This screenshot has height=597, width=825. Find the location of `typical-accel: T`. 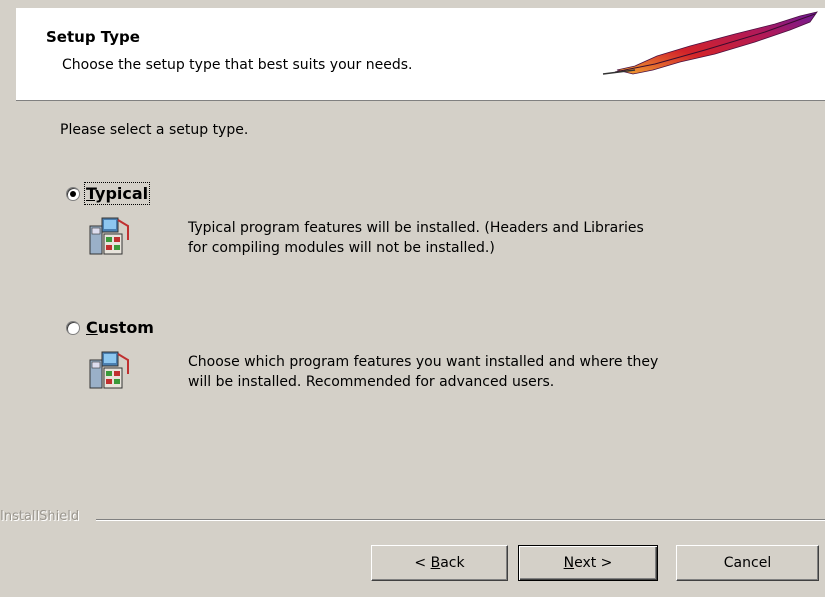

typical-accel: T is located at coordinates (91, 193).